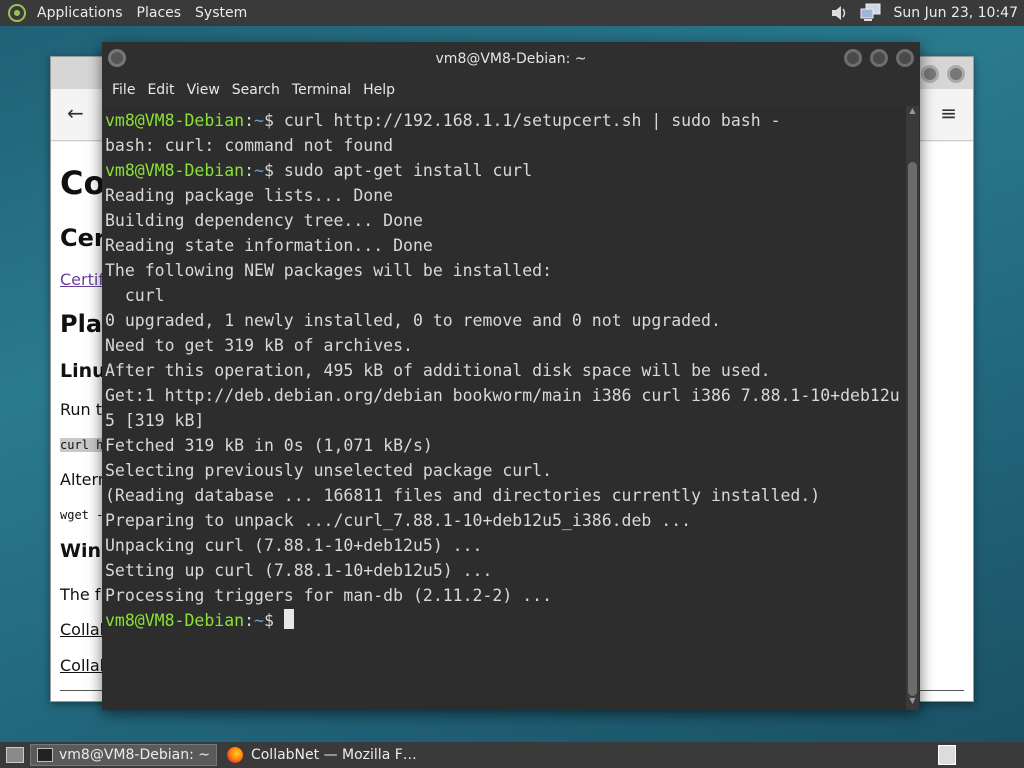 This screenshot has width=1024, height=768. What do you see at coordinates (256, 90) in the screenshot?
I see `menu-search: Search` at bounding box center [256, 90].